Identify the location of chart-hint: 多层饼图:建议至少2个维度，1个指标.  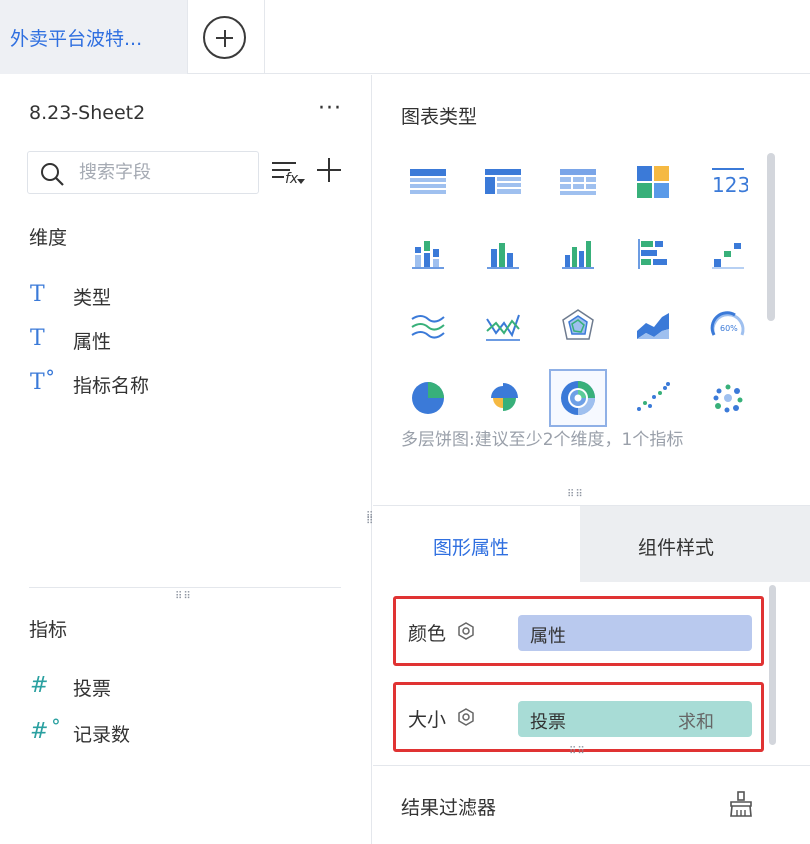
(542, 440).